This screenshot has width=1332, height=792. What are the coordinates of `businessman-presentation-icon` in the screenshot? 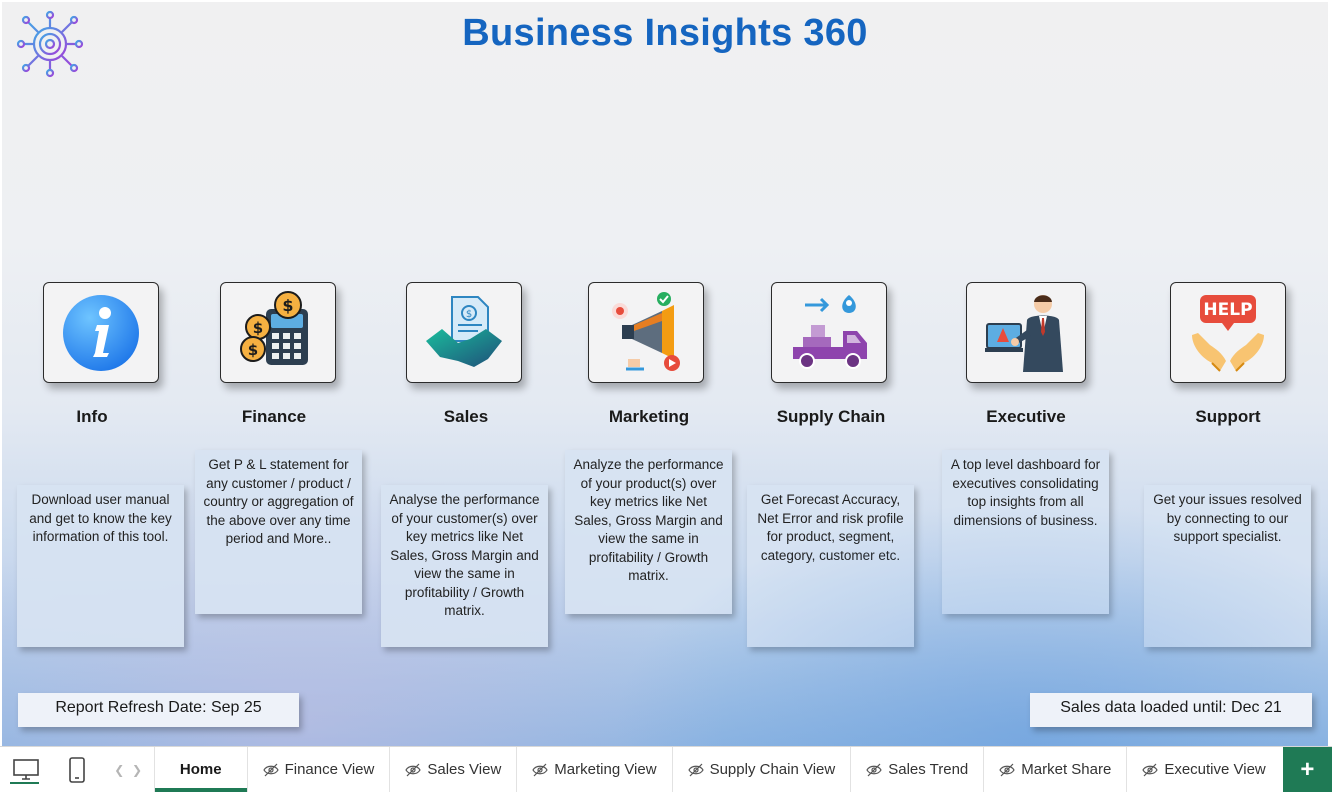 It's located at (1024, 333).